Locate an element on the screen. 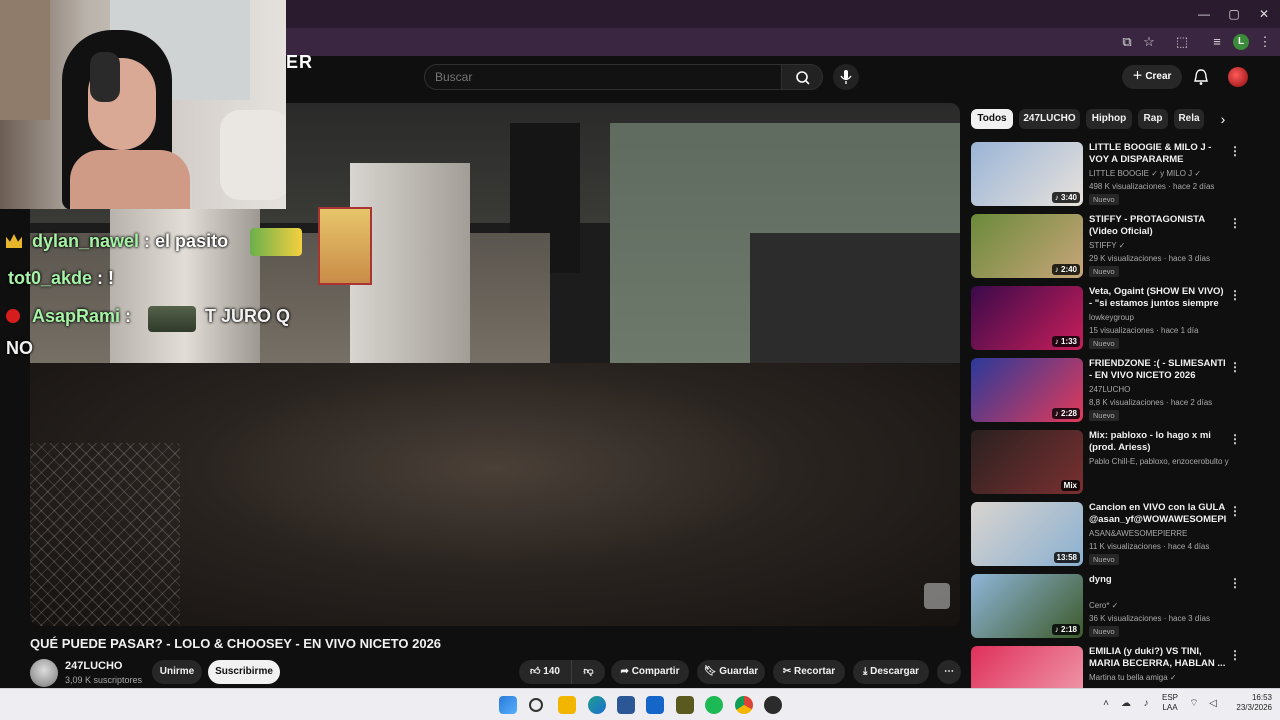 The image size is (1280, 720). video-thumbnail: ♪ 2:40 is located at coordinates (1027, 246).